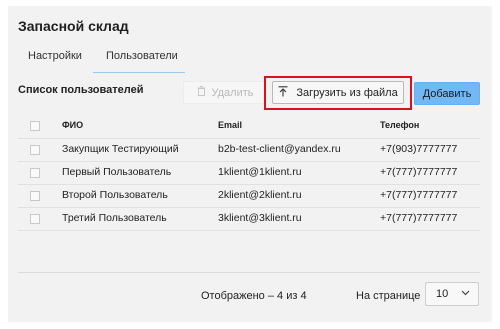  I want to click on chevron-down-icon, so click(465, 294).